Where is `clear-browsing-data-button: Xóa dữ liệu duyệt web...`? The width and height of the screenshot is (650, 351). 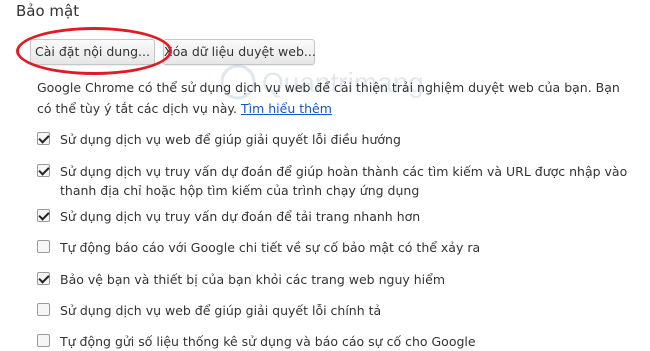
clear-browsing-data-button: Xóa dữ liệu duyệt web... is located at coordinates (239, 52).